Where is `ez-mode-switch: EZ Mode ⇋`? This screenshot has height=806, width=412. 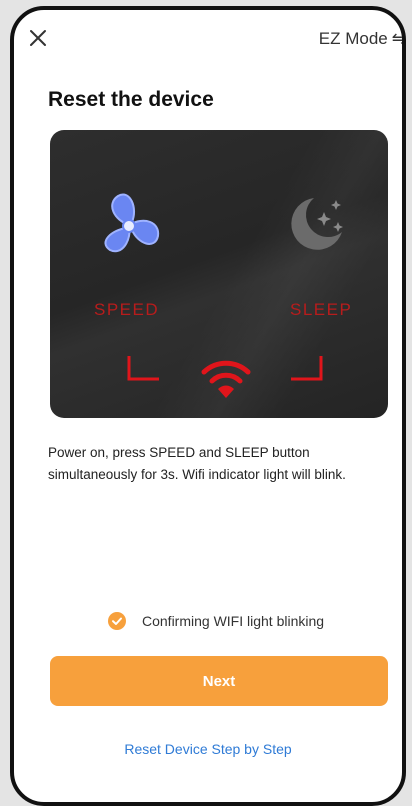
ez-mode-switch: EZ Mode ⇋ is located at coordinates (362, 39).